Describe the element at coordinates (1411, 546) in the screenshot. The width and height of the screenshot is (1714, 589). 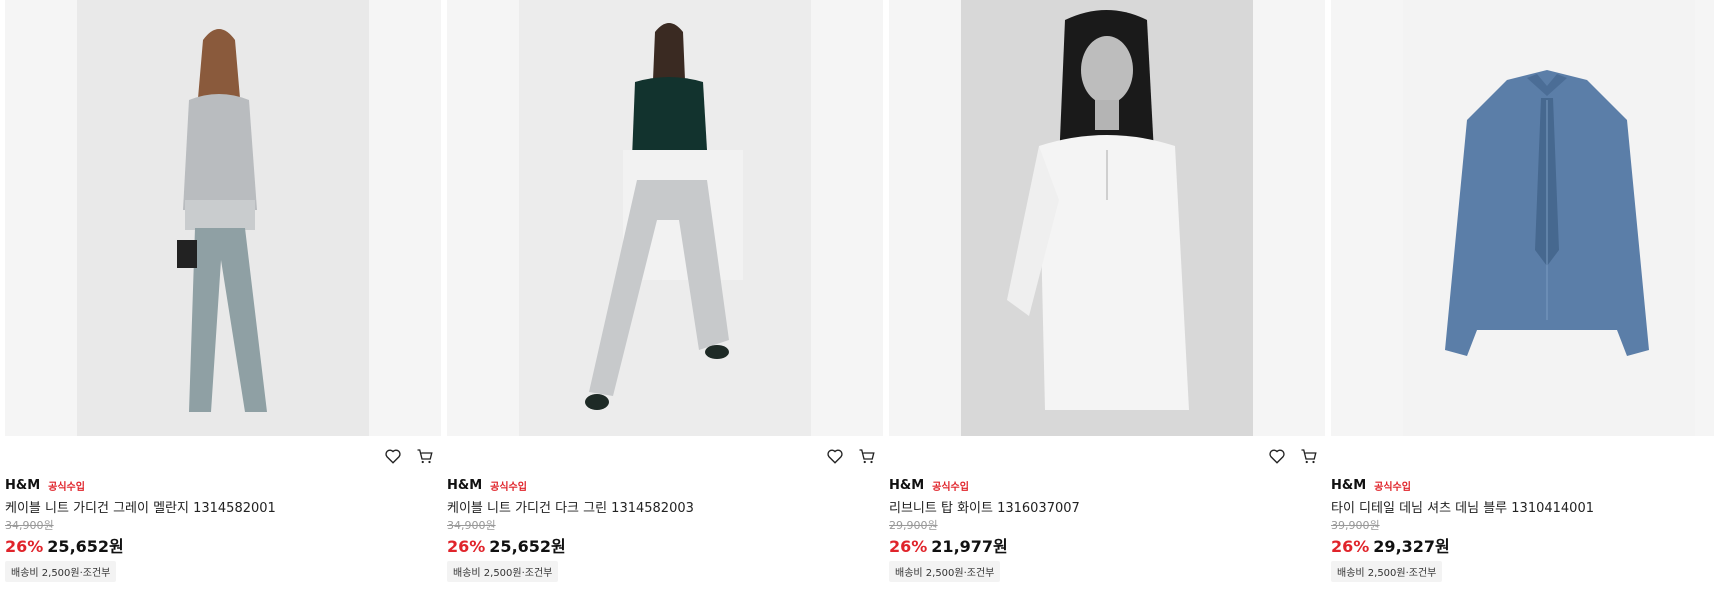
I see `sale-price: 29,327원` at that location.